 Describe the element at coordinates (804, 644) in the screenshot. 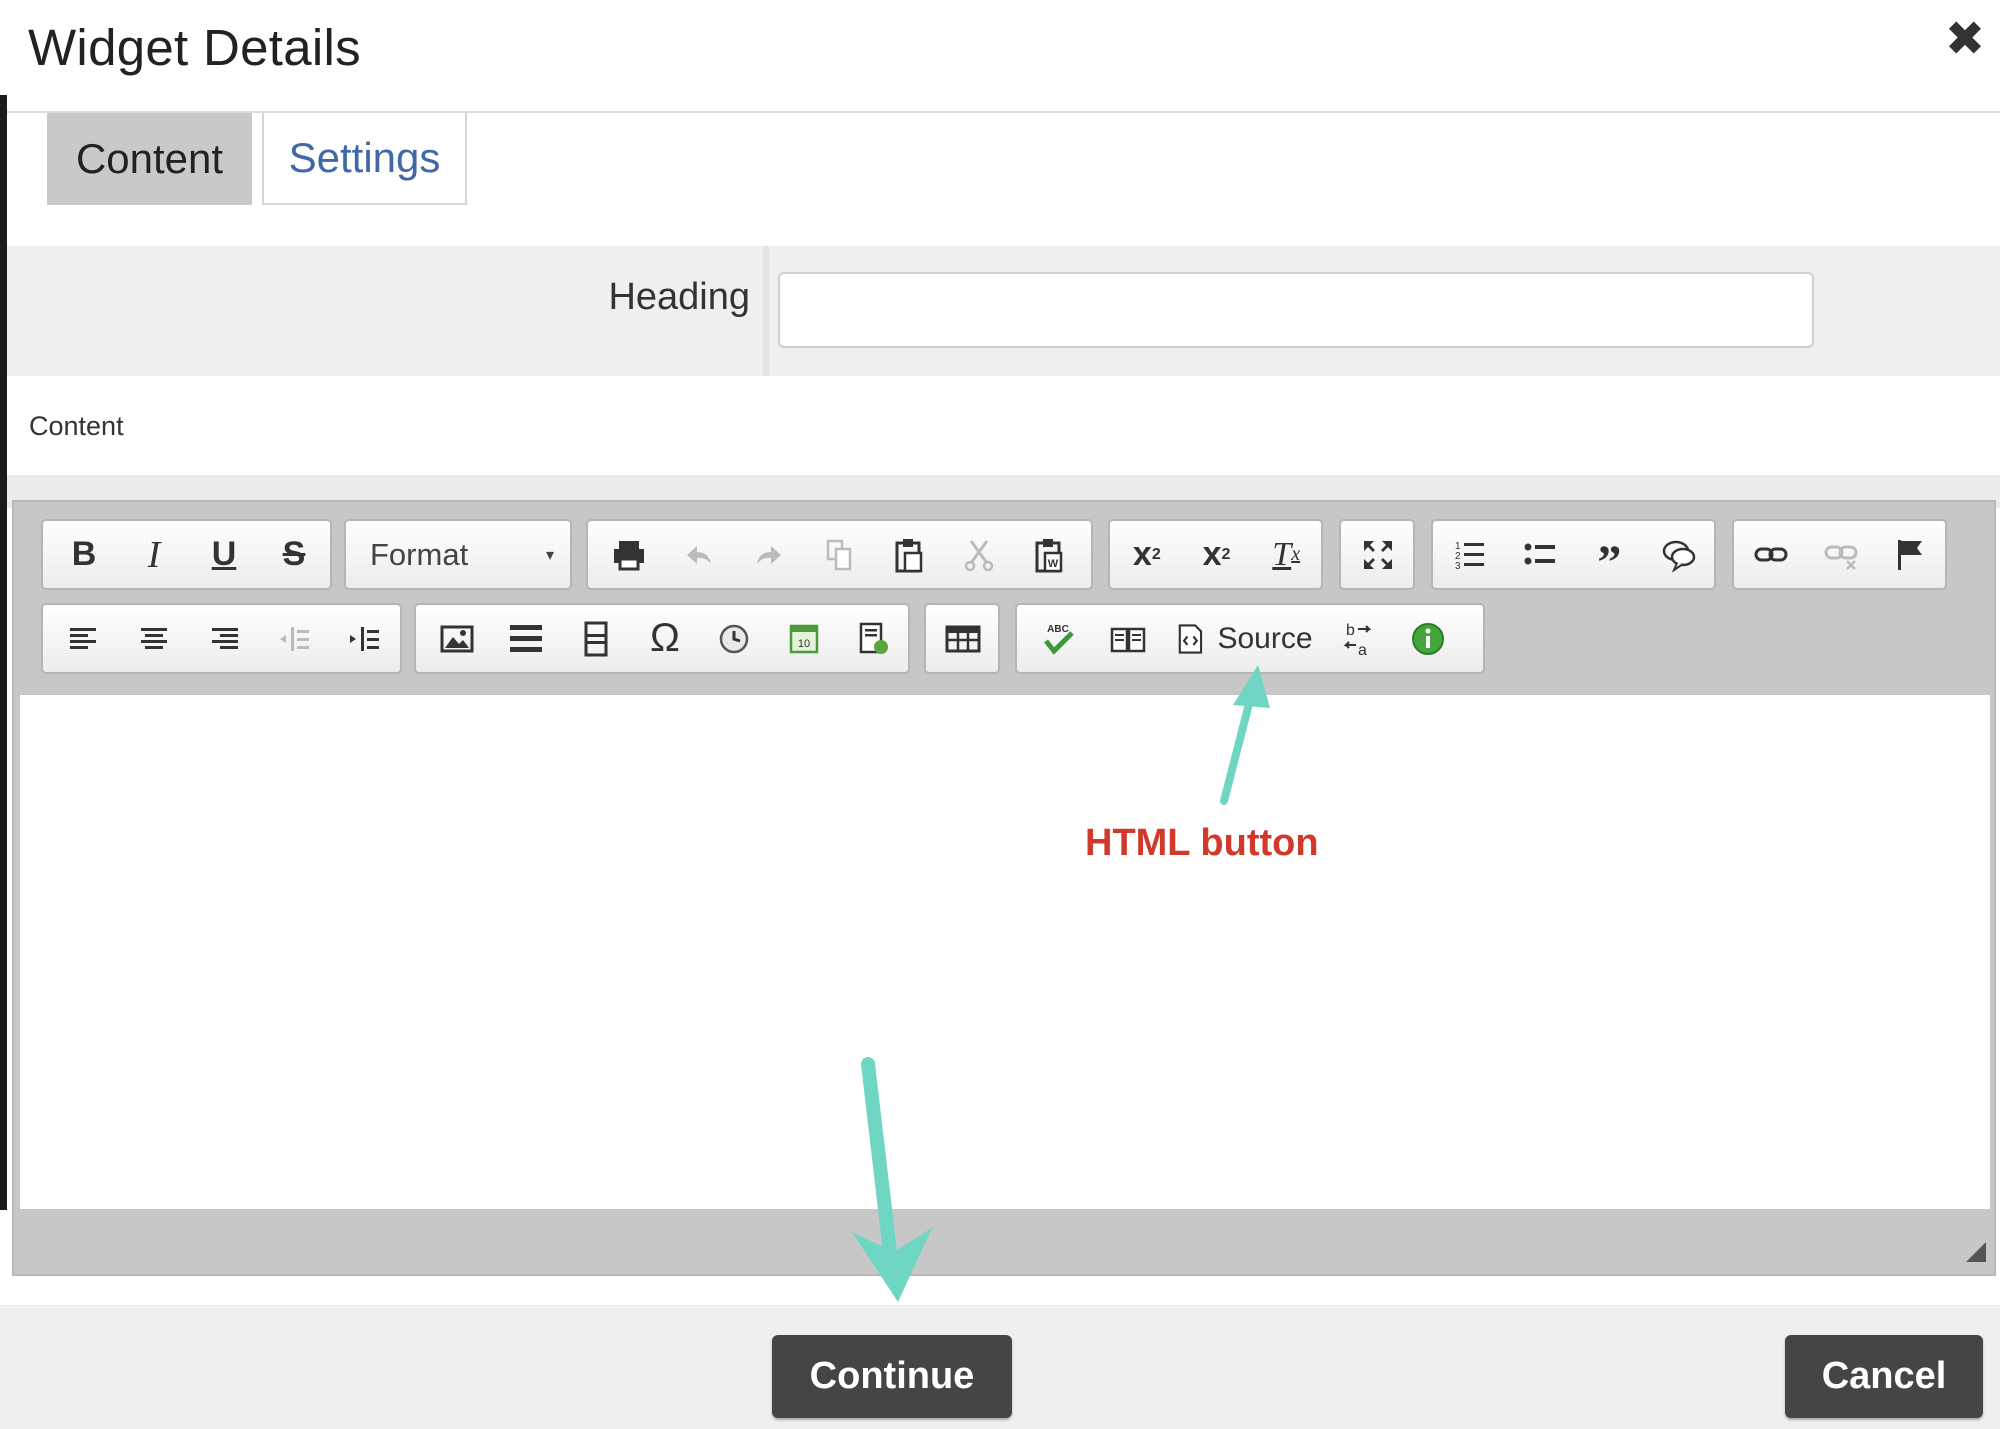

I see `svg-text: 10` at that location.